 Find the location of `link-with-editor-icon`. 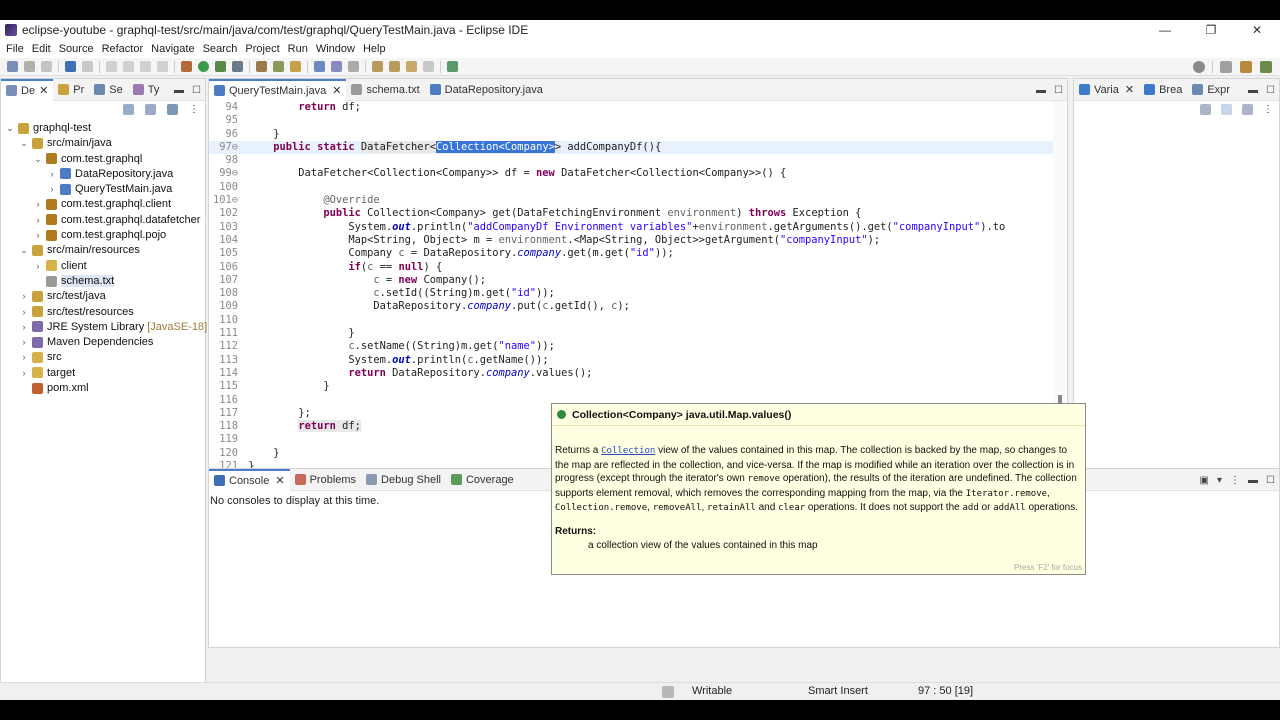

link-with-editor-icon is located at coordinates (150, 109).